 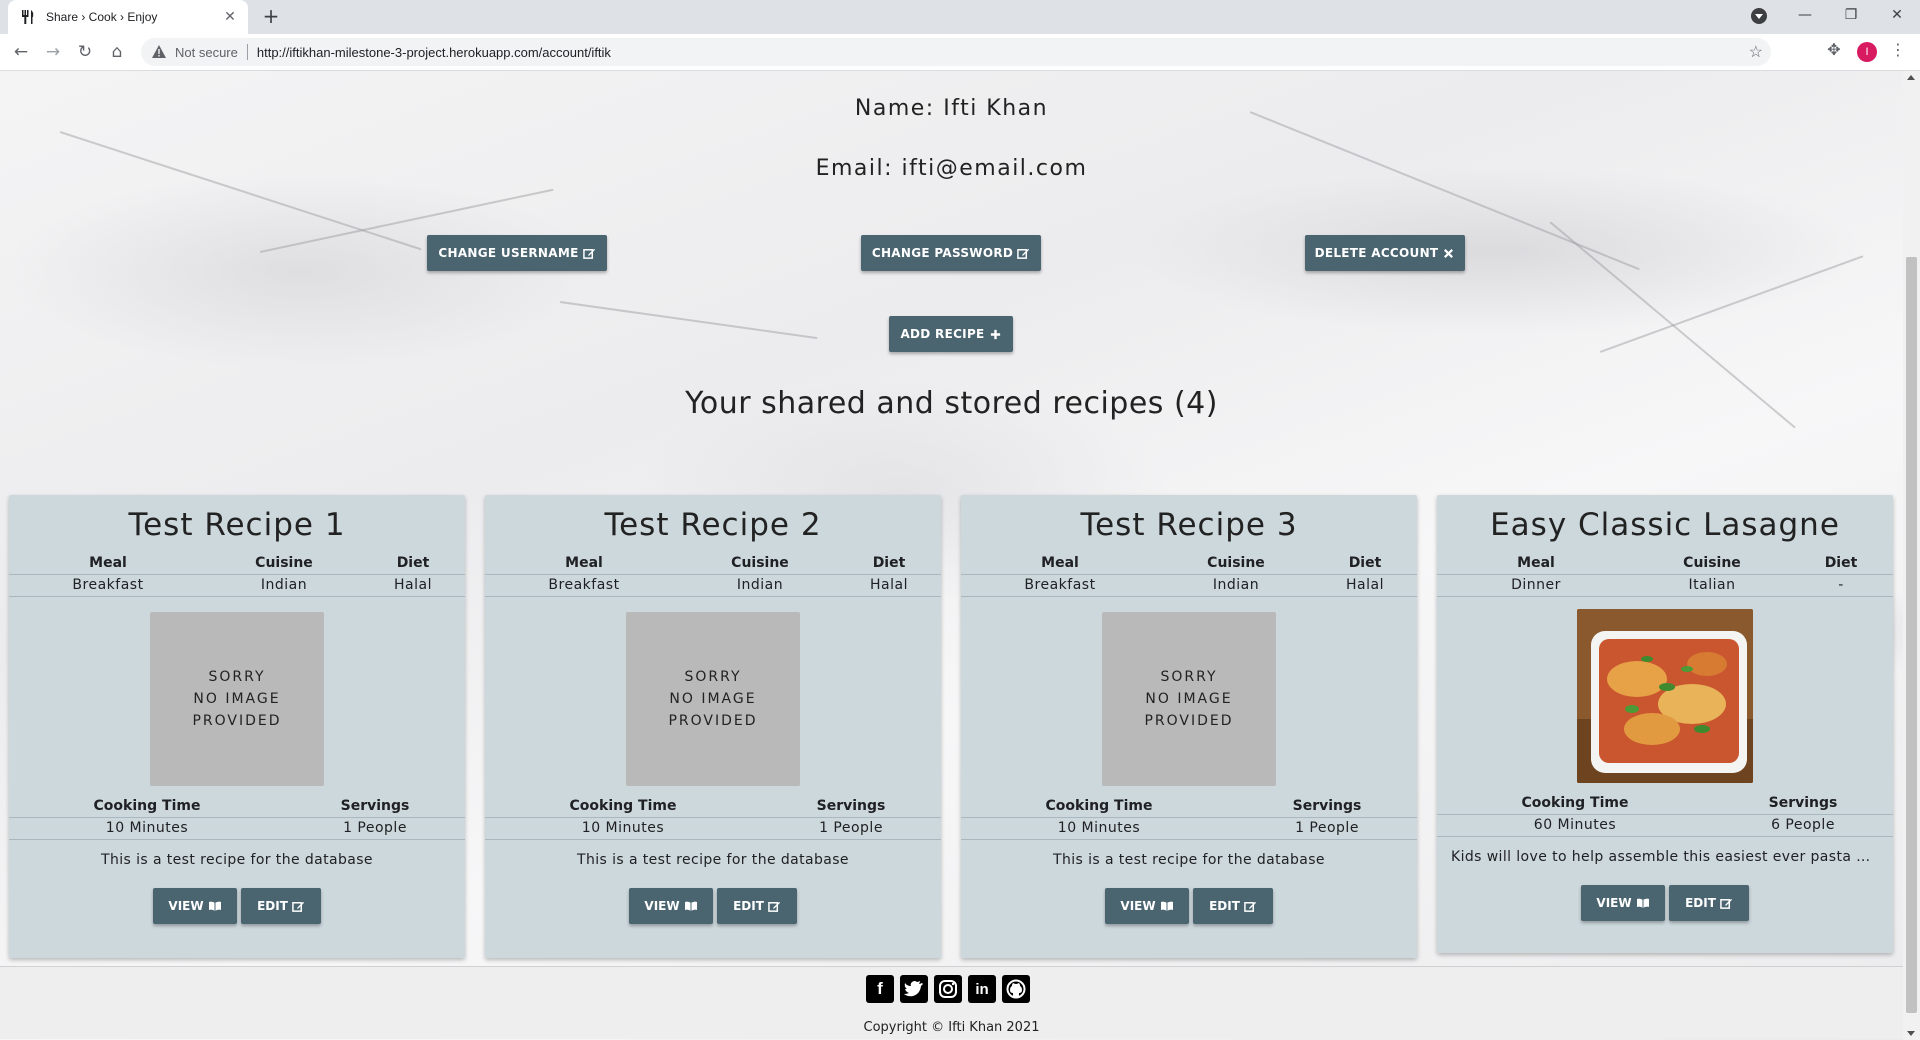 I want to click on page-footer: f in Copyright © Ifti Khan 2021, so click(x=951, y=1002).